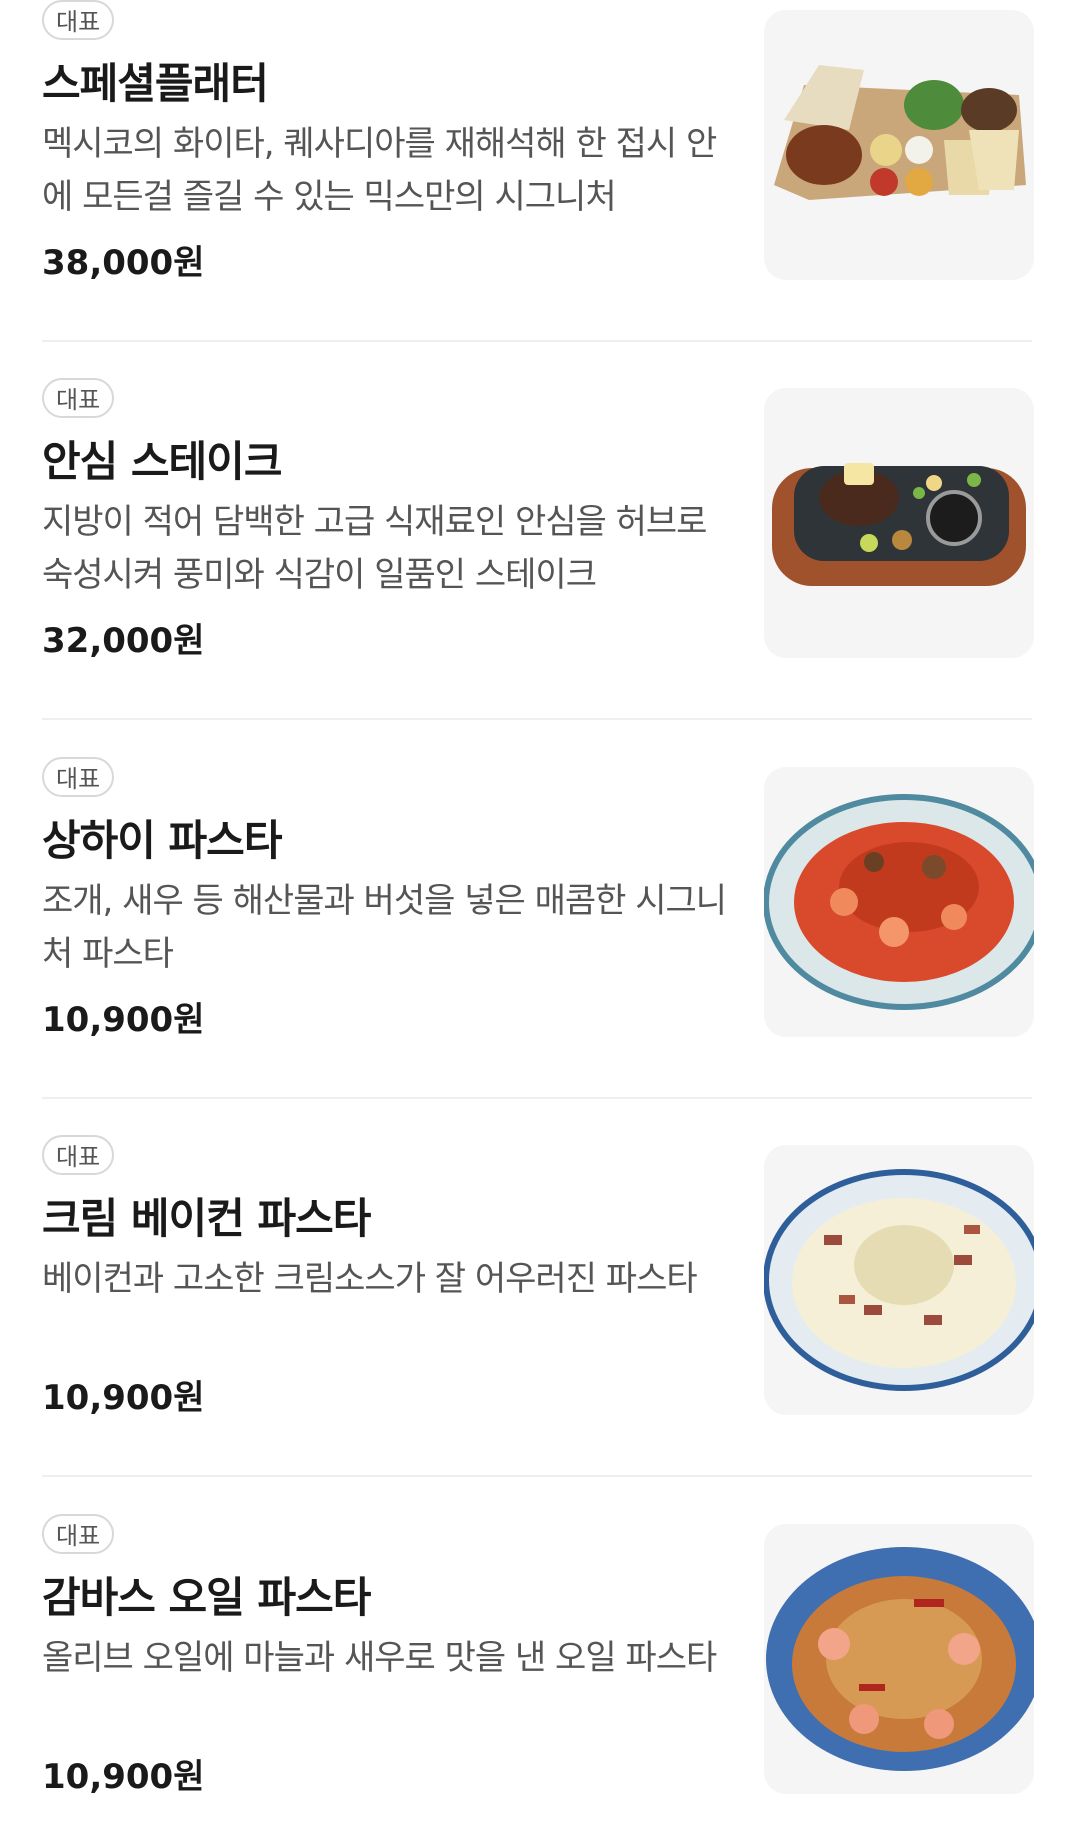 This screenshot has height=1825, width=1080. Describe the element at coordinates (206, 1218) in the screenshot. I see `menu-item-name: 크림 베이컨 파스타` at that location.